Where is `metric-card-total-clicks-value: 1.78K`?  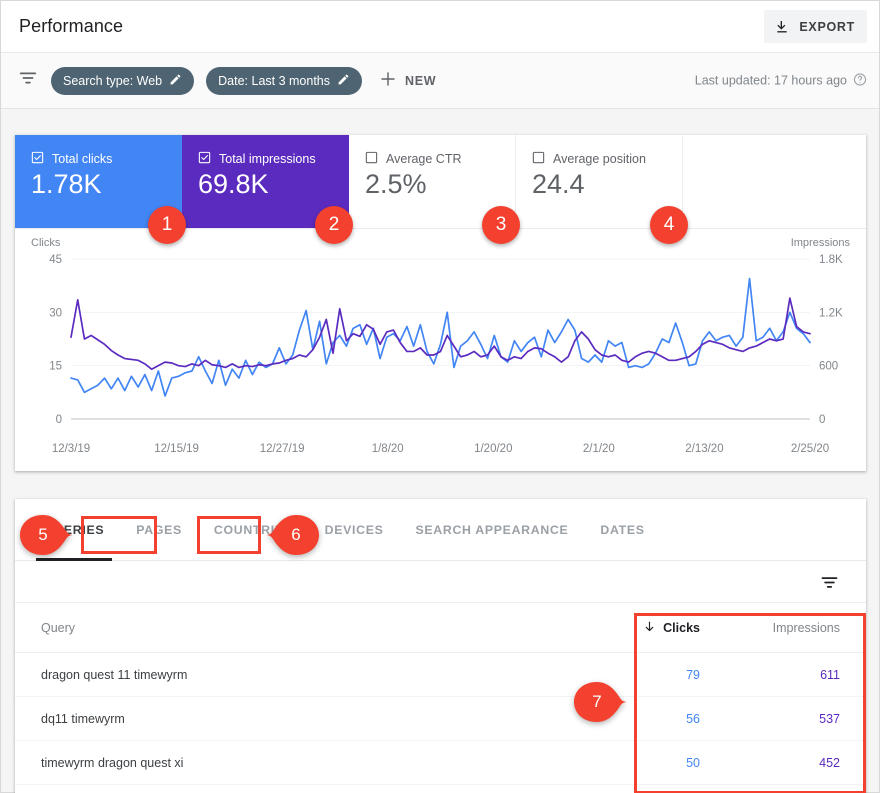
metric-card-total-clicks-value: 1.78K is located at coordinates (66, 184).